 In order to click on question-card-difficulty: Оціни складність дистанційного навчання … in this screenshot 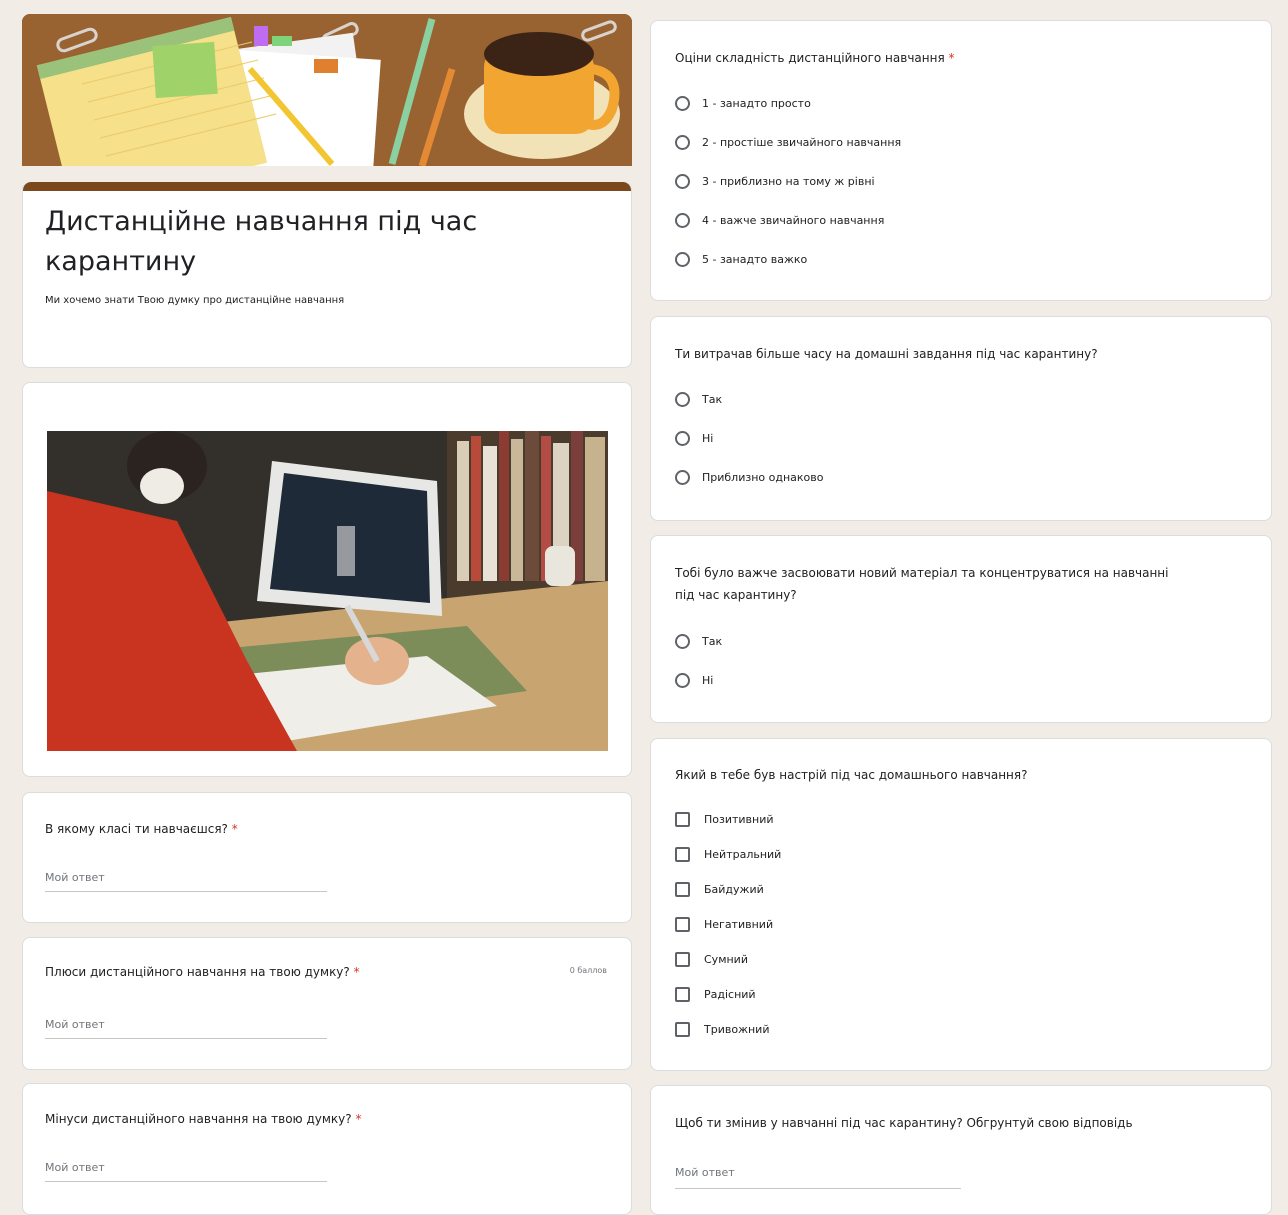, I will do `click(961, 160)`.